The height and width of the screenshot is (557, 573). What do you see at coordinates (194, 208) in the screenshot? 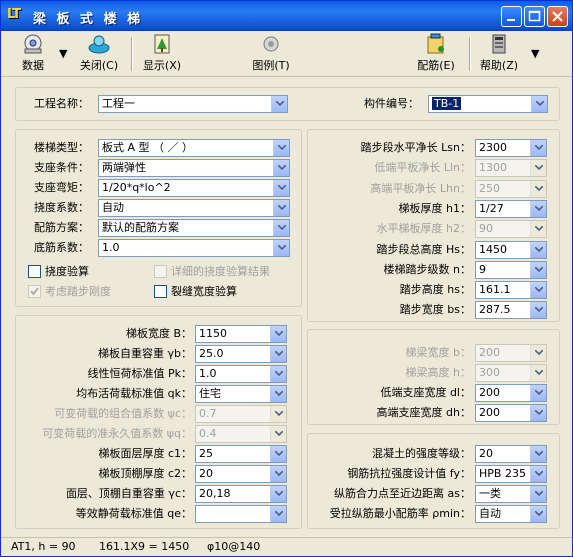
I see `stair-setting-combo: 自动` at bounding box center [194, 208].